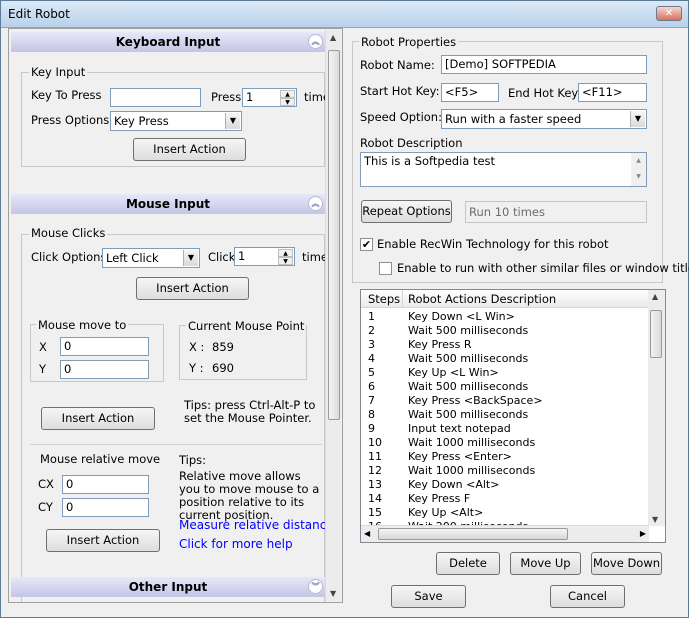 The image size is (689, 618). What do you see at coordinates (385, 268) in the screenshot?
I see `similar-files-checkbox` at bounding box center [385, 268].